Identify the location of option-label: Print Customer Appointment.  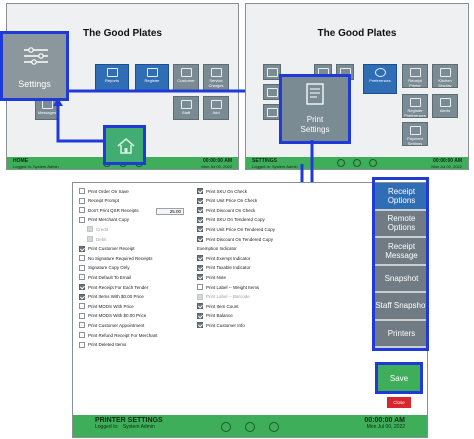
(116, 325).